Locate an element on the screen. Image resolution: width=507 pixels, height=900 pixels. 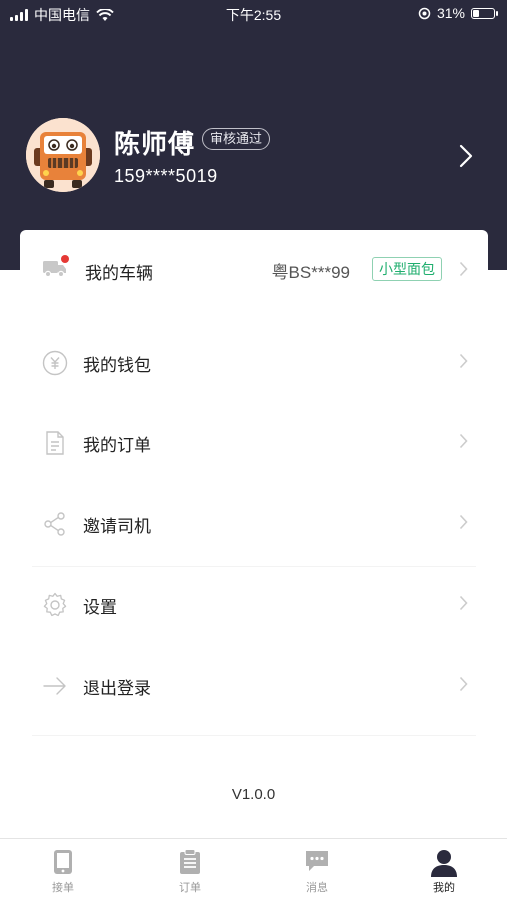
avatar is located at coordinates (63, 155).